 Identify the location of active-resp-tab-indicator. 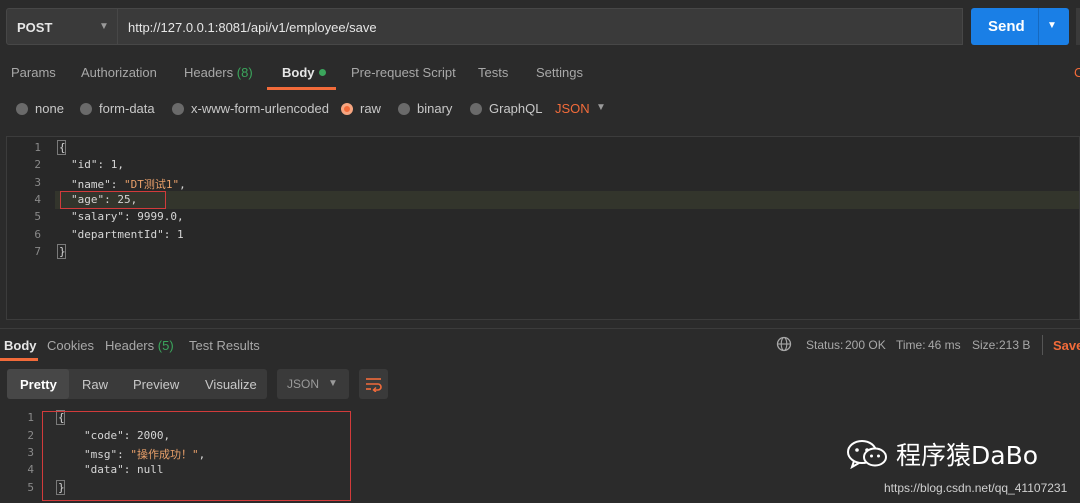
(19, 359).